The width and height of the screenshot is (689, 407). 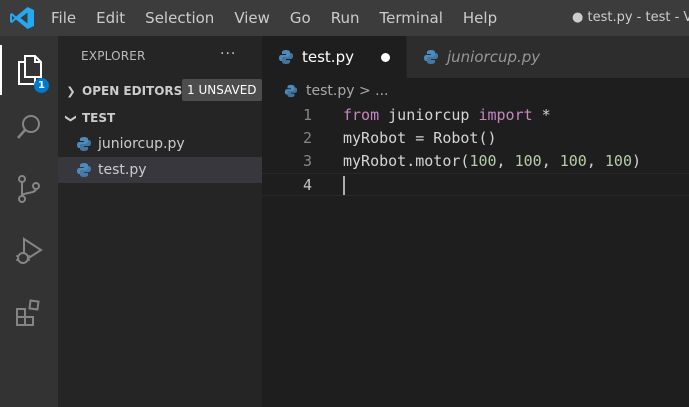 I want to click on activity-source-control, so click(x=29, y=189).